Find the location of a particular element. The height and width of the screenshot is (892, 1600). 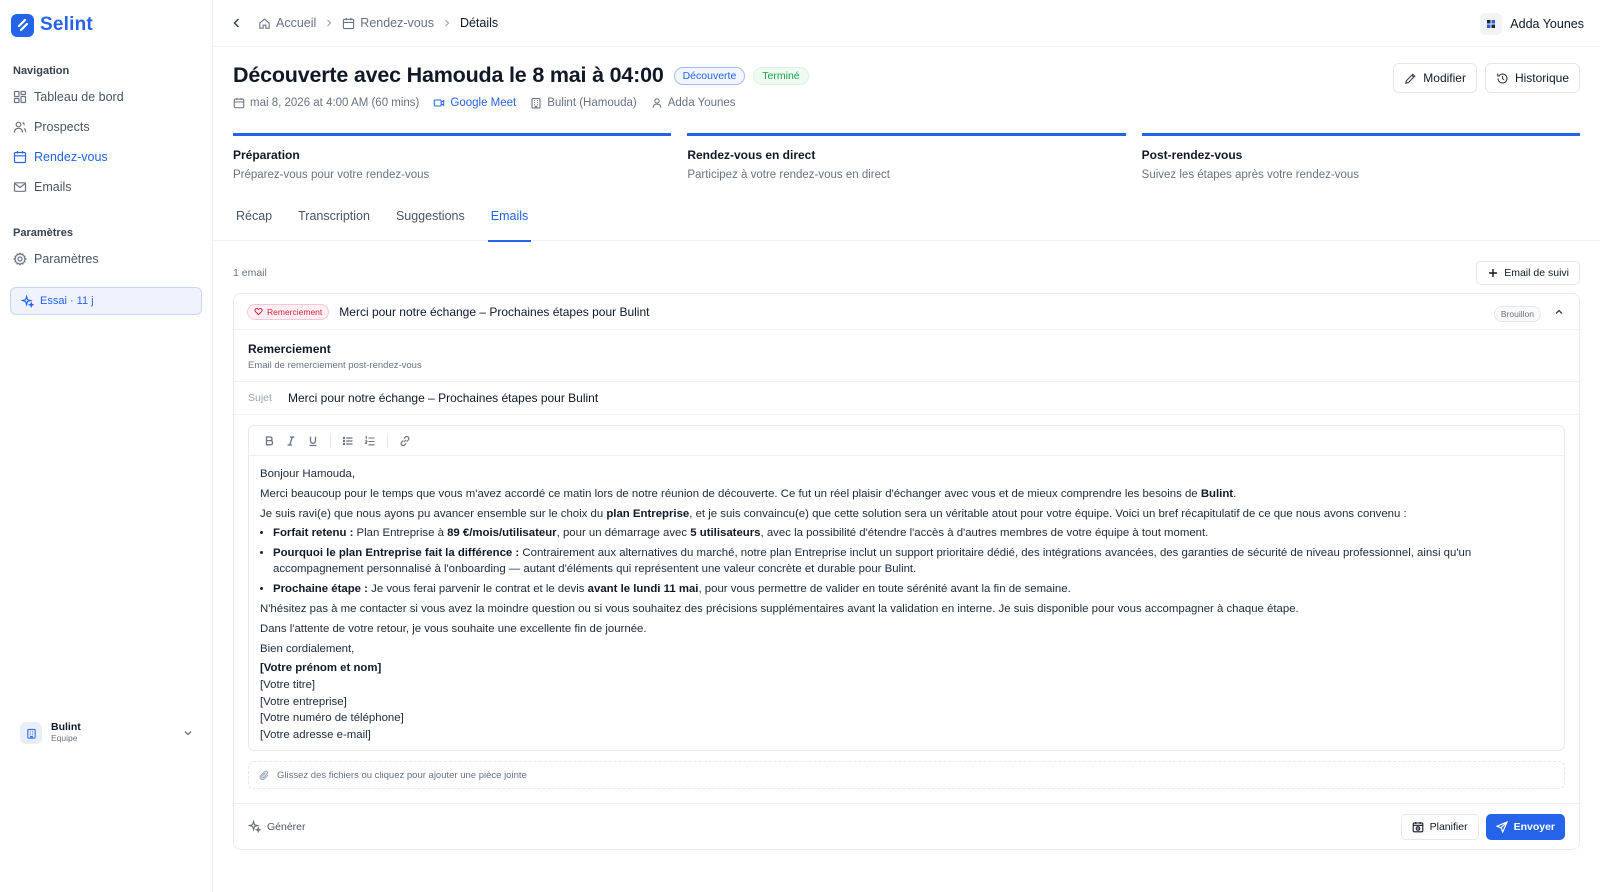

send-button: Envoyer is located at coordinates (1525, 826).